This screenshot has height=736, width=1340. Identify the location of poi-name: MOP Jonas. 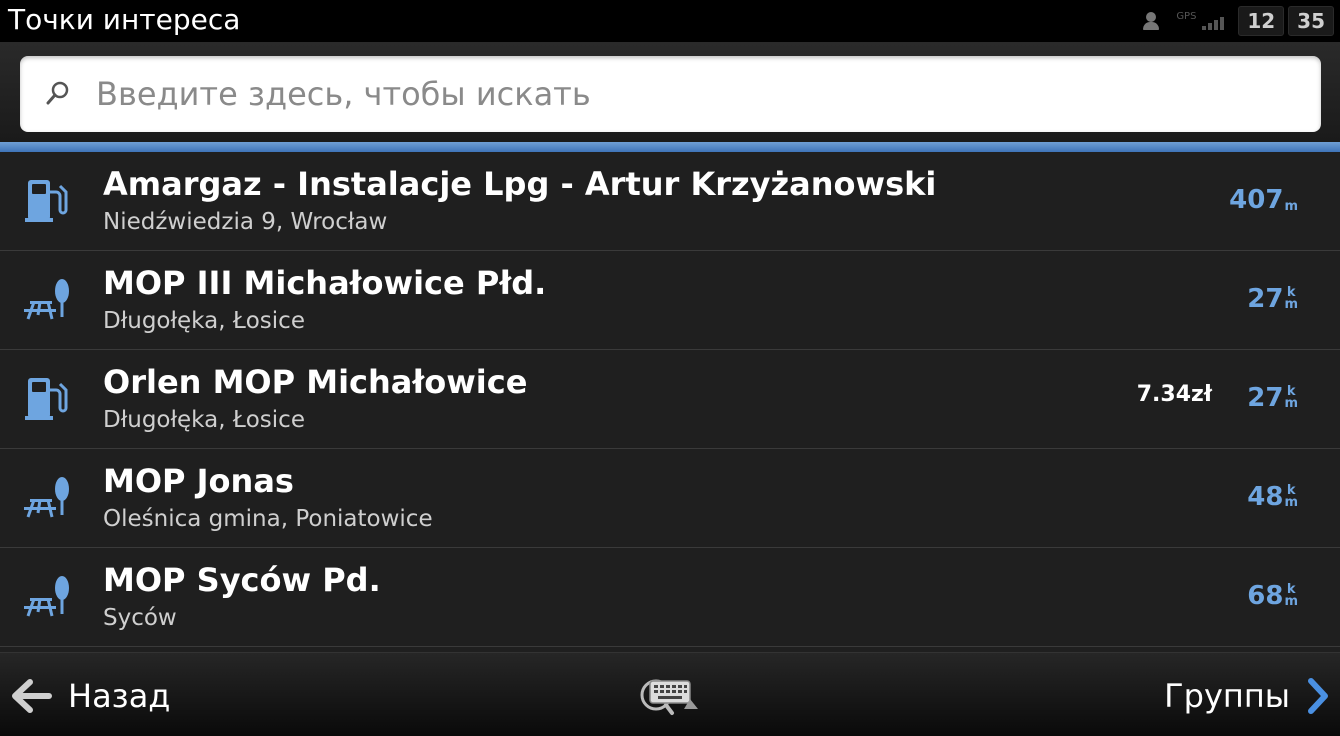
(198, 481).